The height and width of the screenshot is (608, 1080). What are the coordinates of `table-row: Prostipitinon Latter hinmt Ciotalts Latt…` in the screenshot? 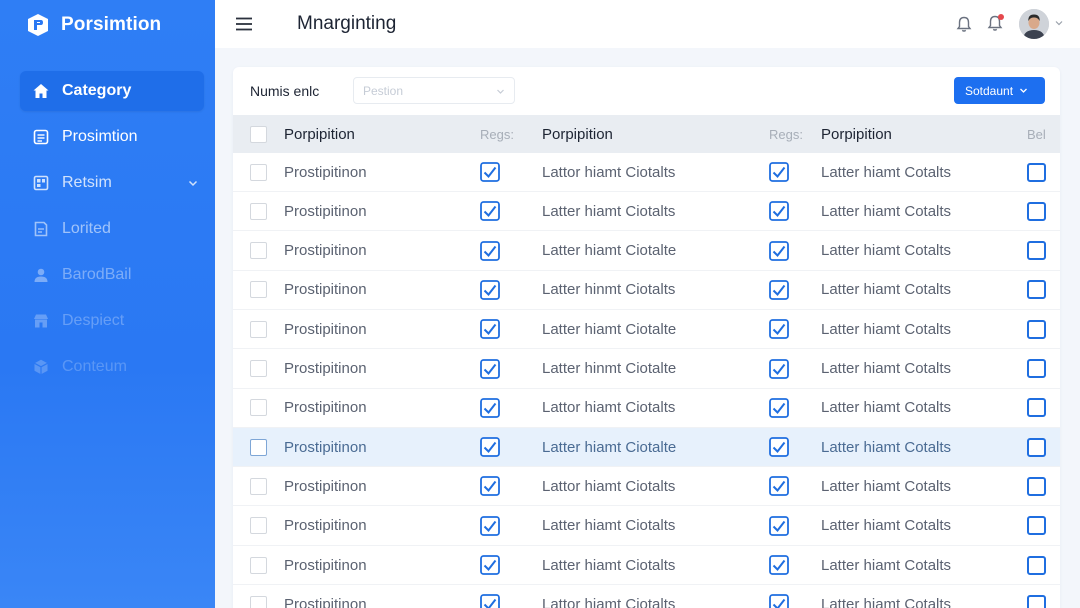 It's located at (646, 290).